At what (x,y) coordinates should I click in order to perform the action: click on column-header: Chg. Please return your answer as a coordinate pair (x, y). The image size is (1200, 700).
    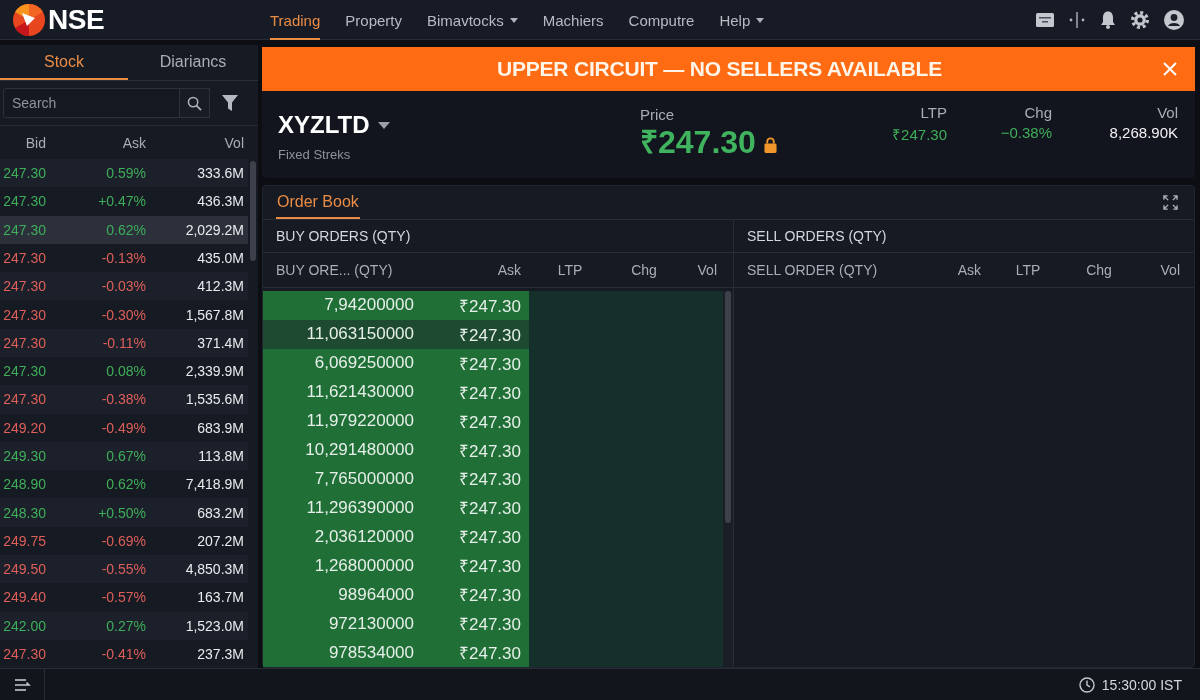
    Looking at the image, I should click on (644, 270).